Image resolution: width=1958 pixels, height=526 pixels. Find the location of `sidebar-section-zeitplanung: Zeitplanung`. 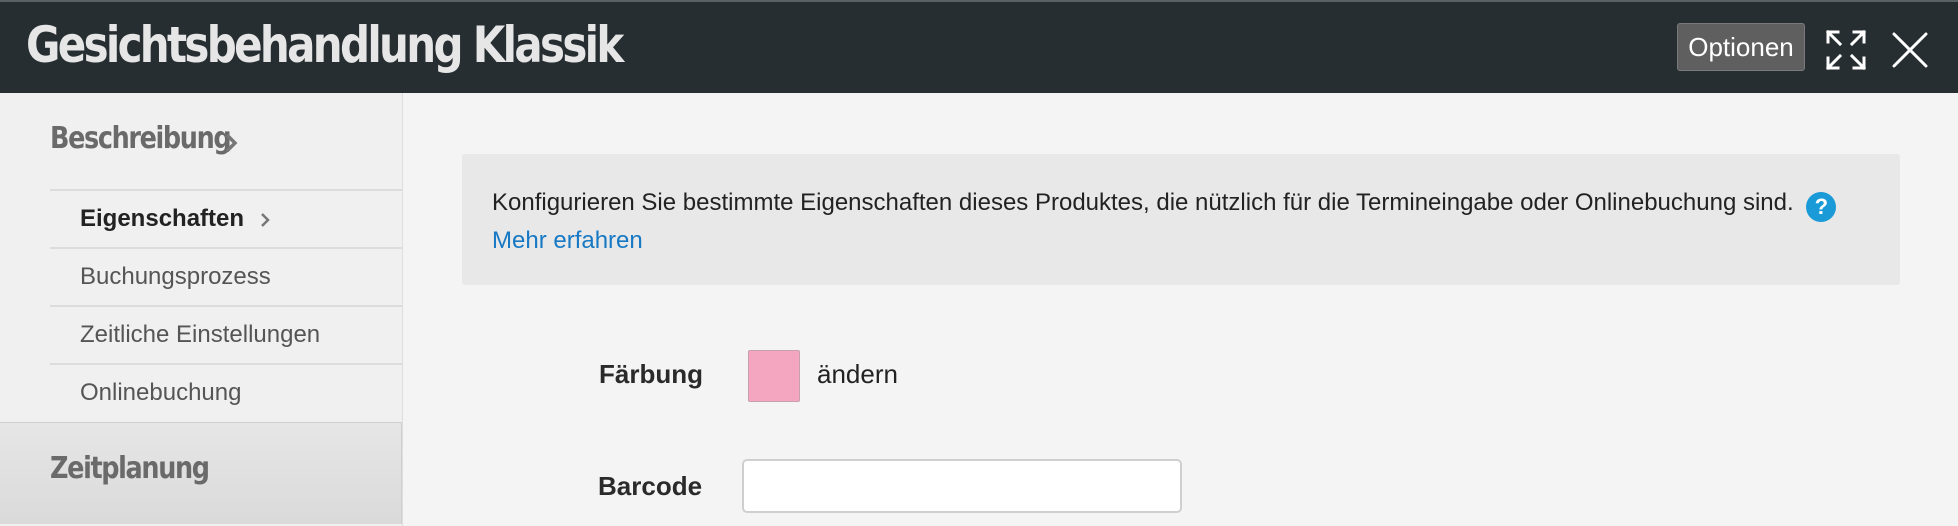

sidebar-section-zeitplanung: Zeitplanung is located at coordinates (201, 473).